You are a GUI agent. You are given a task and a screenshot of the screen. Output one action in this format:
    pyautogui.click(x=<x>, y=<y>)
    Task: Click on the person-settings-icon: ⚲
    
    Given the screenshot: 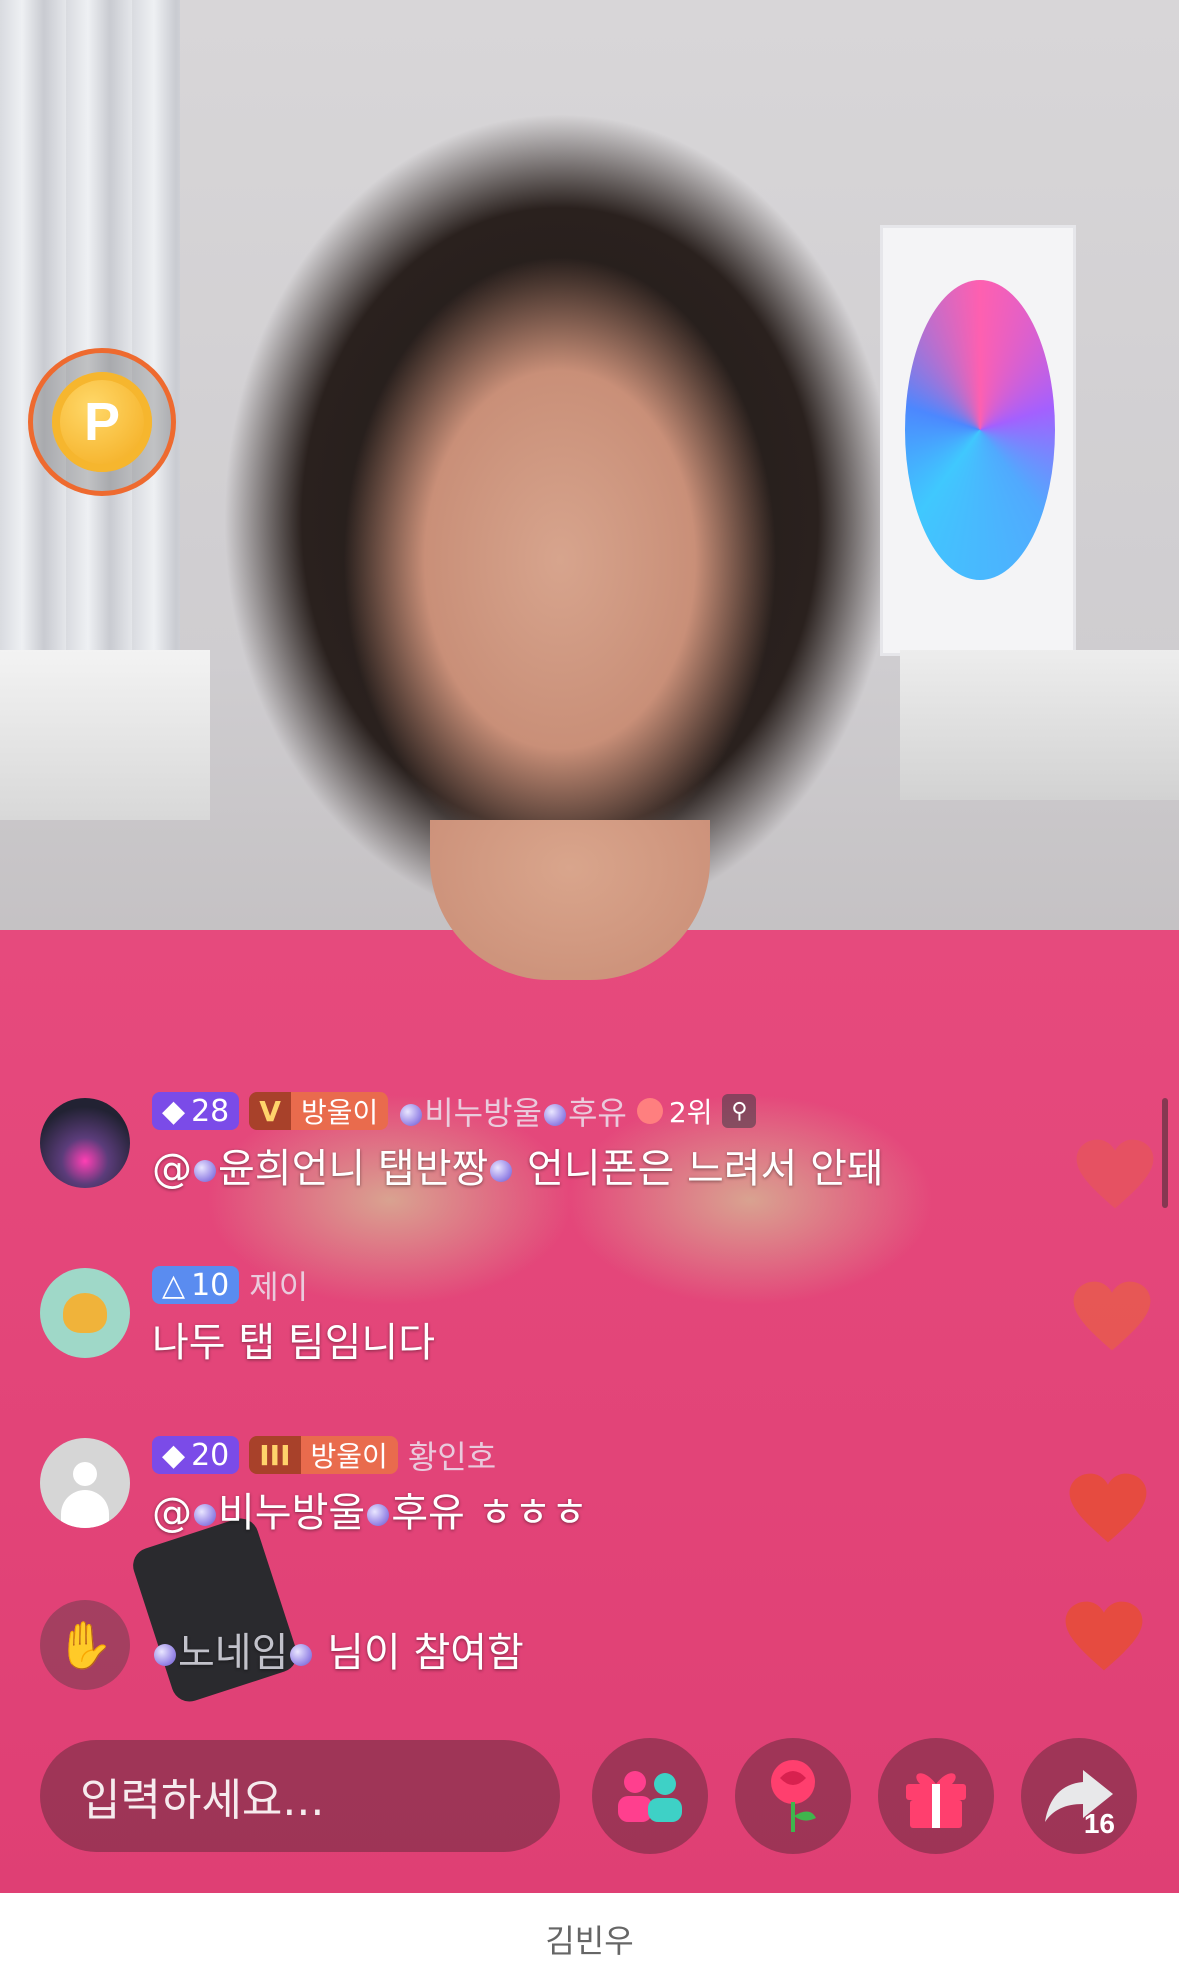 What is the action you would take?
    pyautogui.click(x=739, y=1111)
    